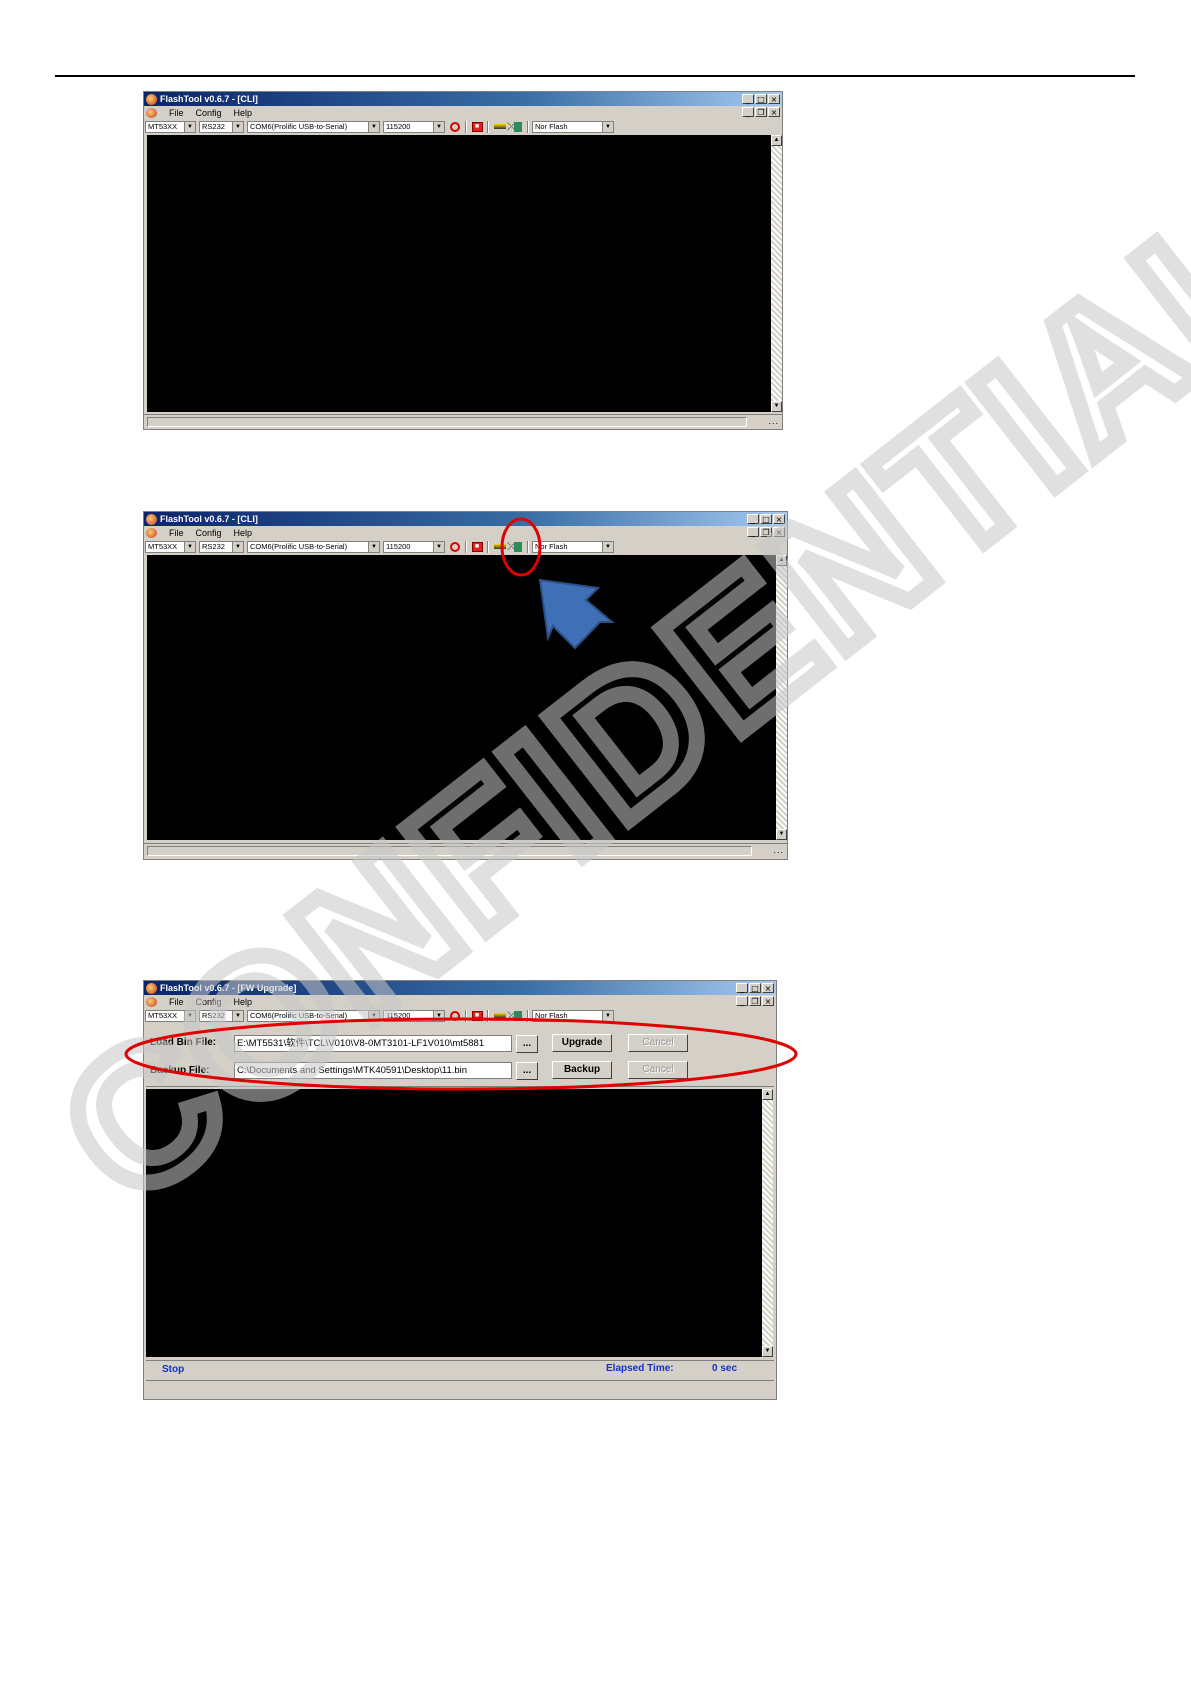  What do you see at coordinates (460, 988) in the screenshot?
I see `title-bar: FlashTool v0.6.7 - [FW Upgrade] _ □ ×` at bounding box center [460, 988].